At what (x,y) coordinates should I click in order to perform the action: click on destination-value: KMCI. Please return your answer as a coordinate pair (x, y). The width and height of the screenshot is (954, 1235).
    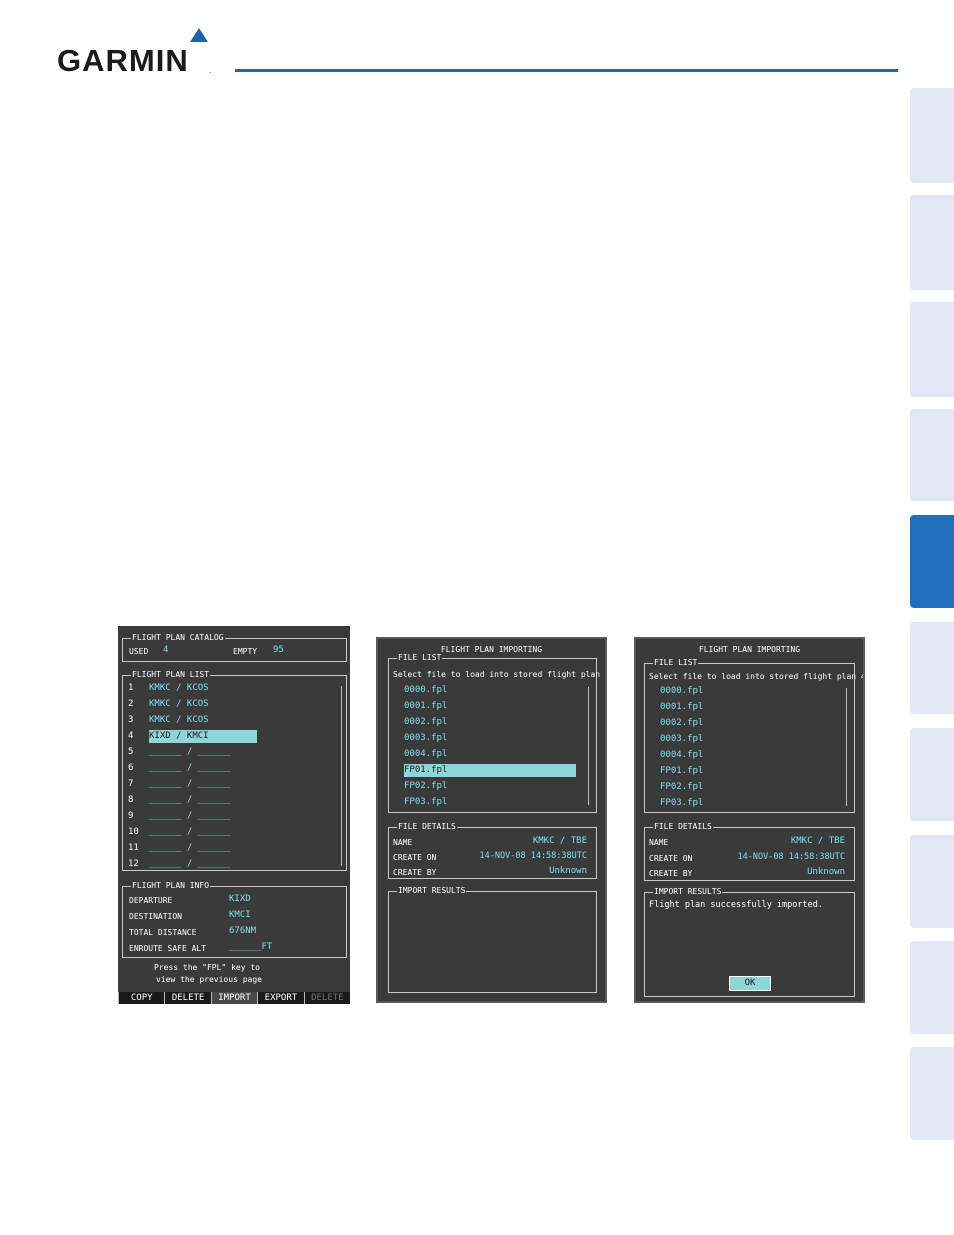
    Looking at the image, I should click on (240, 915).